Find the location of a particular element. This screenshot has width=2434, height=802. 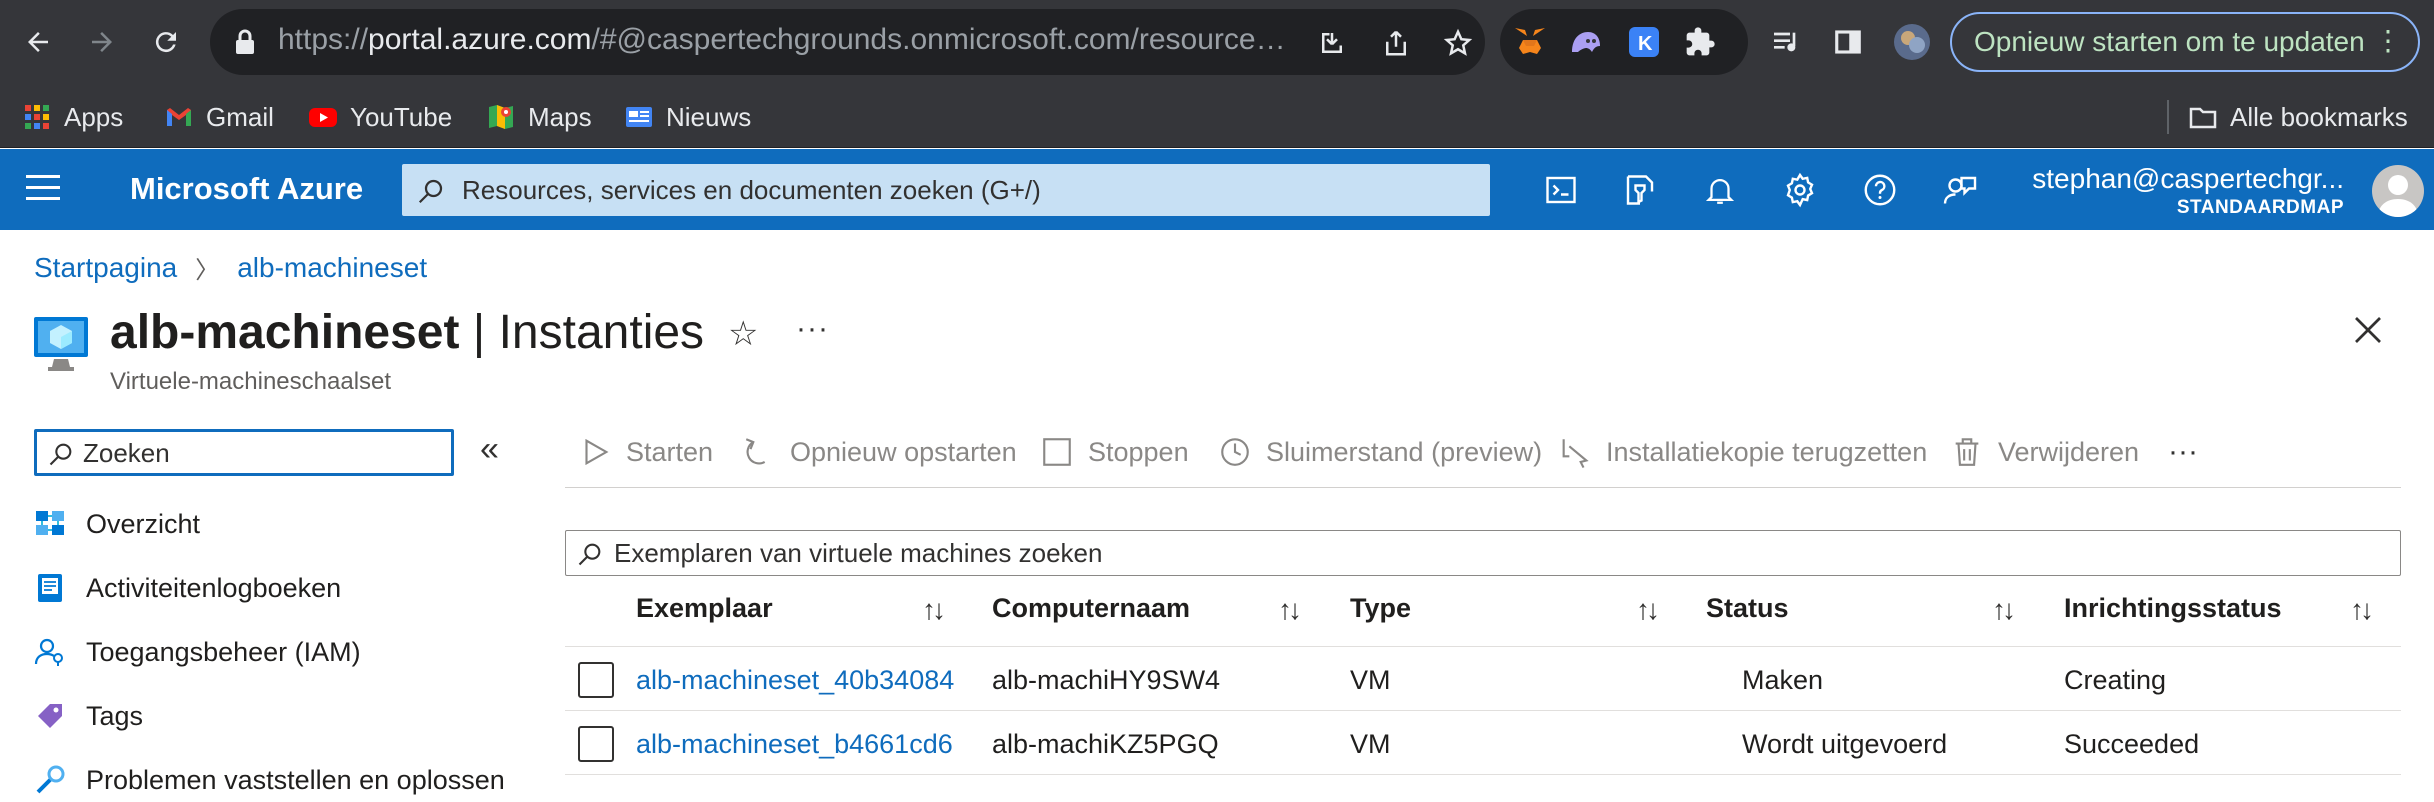

star-icon is located at coordinates (1458, 43).